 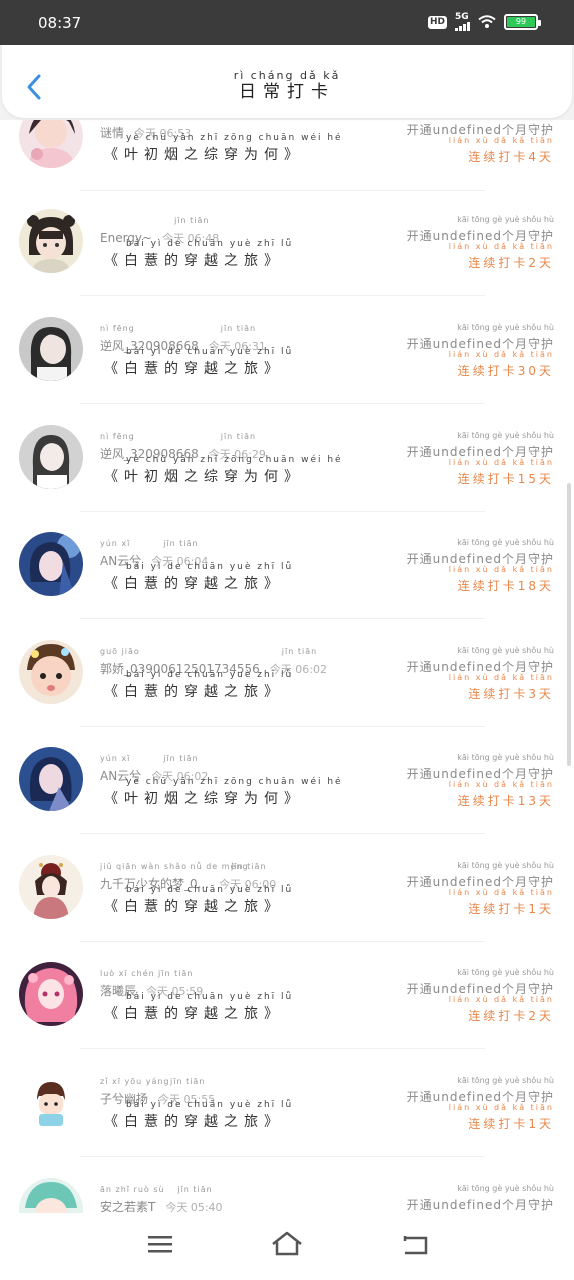 I want to click on streak-info: lián xù dǎ kǎ tiān 连续打卡13天, so click(x=501, y=794).